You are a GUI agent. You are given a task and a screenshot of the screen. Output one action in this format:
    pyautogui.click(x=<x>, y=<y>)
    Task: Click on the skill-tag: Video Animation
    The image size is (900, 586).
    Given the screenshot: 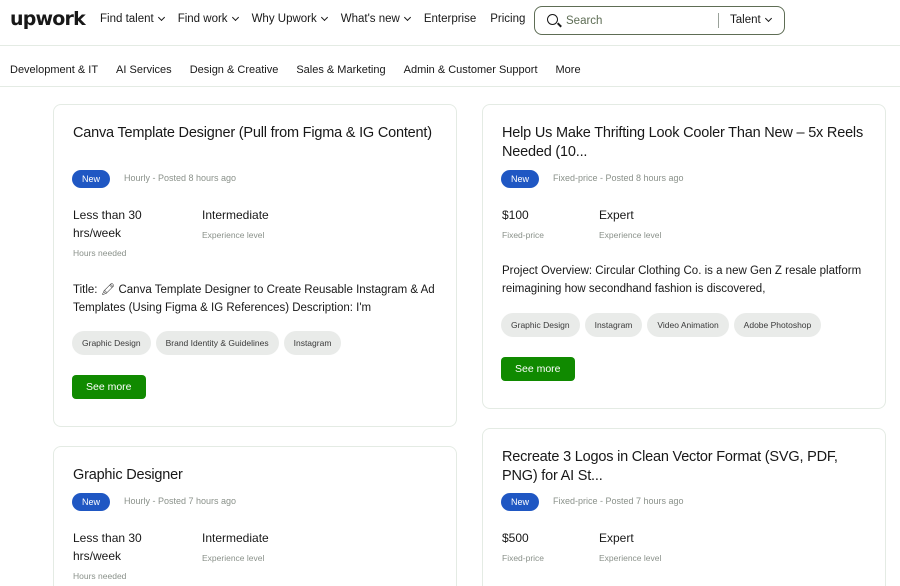 What is the action you would take?
    pyautogui.click(x=688, y=325)
    